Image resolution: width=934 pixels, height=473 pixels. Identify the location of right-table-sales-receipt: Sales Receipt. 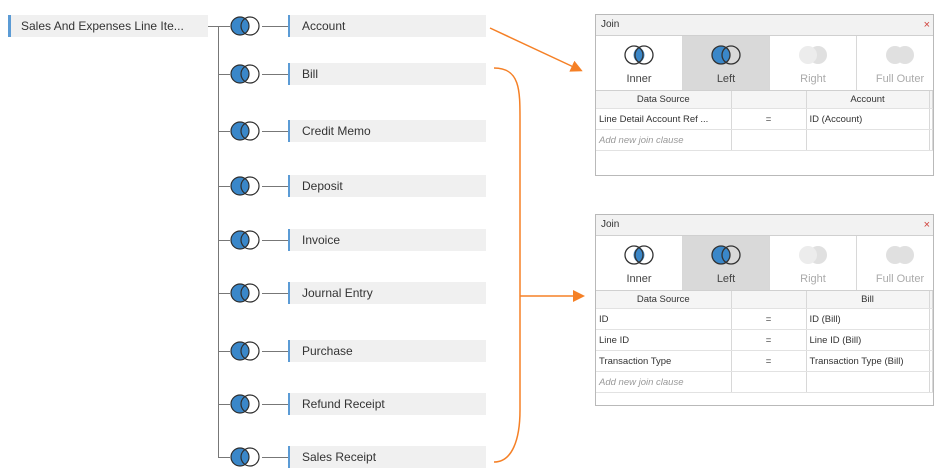
(387, 457).